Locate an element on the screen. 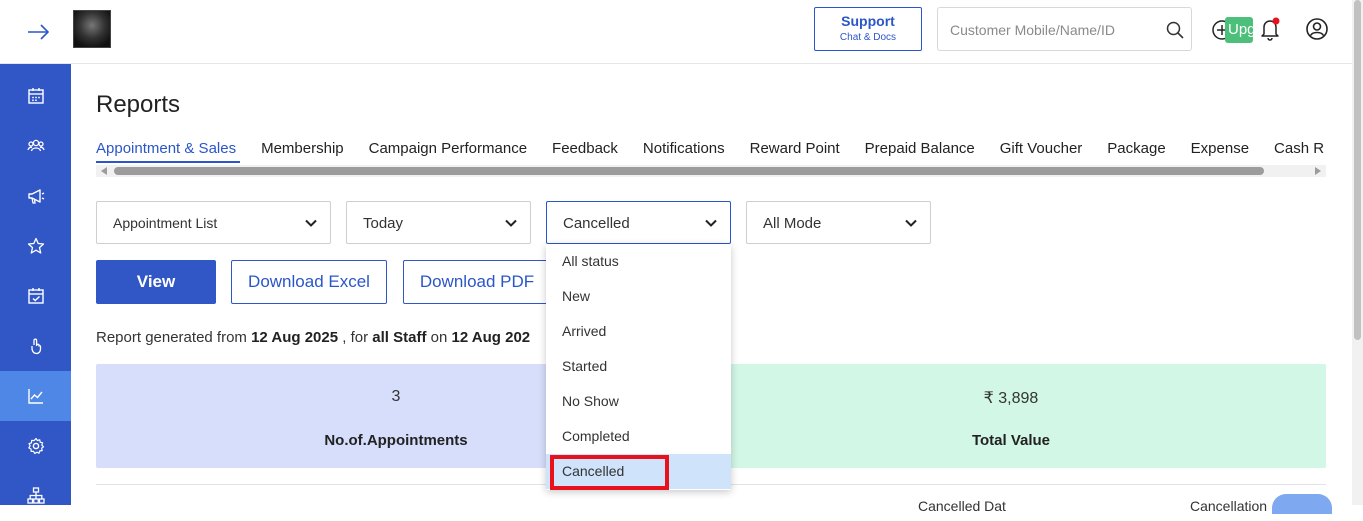  status-option-completed: Completed is located at coordinates (638, 436).